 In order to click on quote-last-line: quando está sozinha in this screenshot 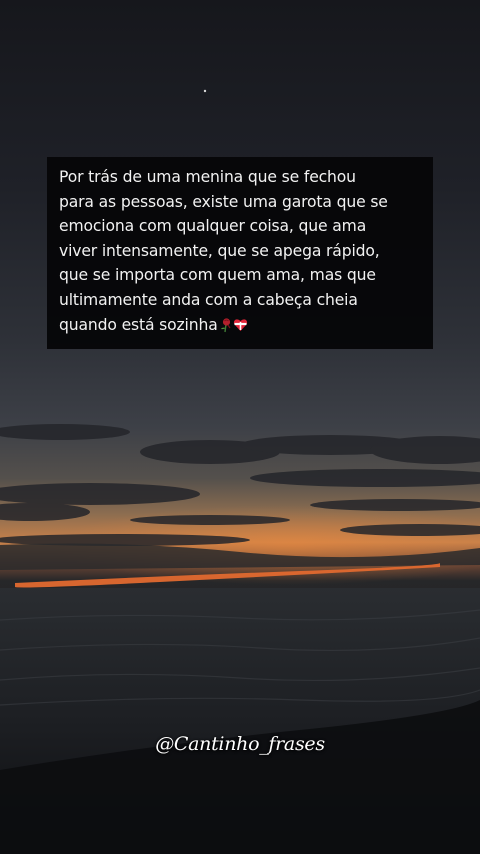, I will do `click(241, 325)`.